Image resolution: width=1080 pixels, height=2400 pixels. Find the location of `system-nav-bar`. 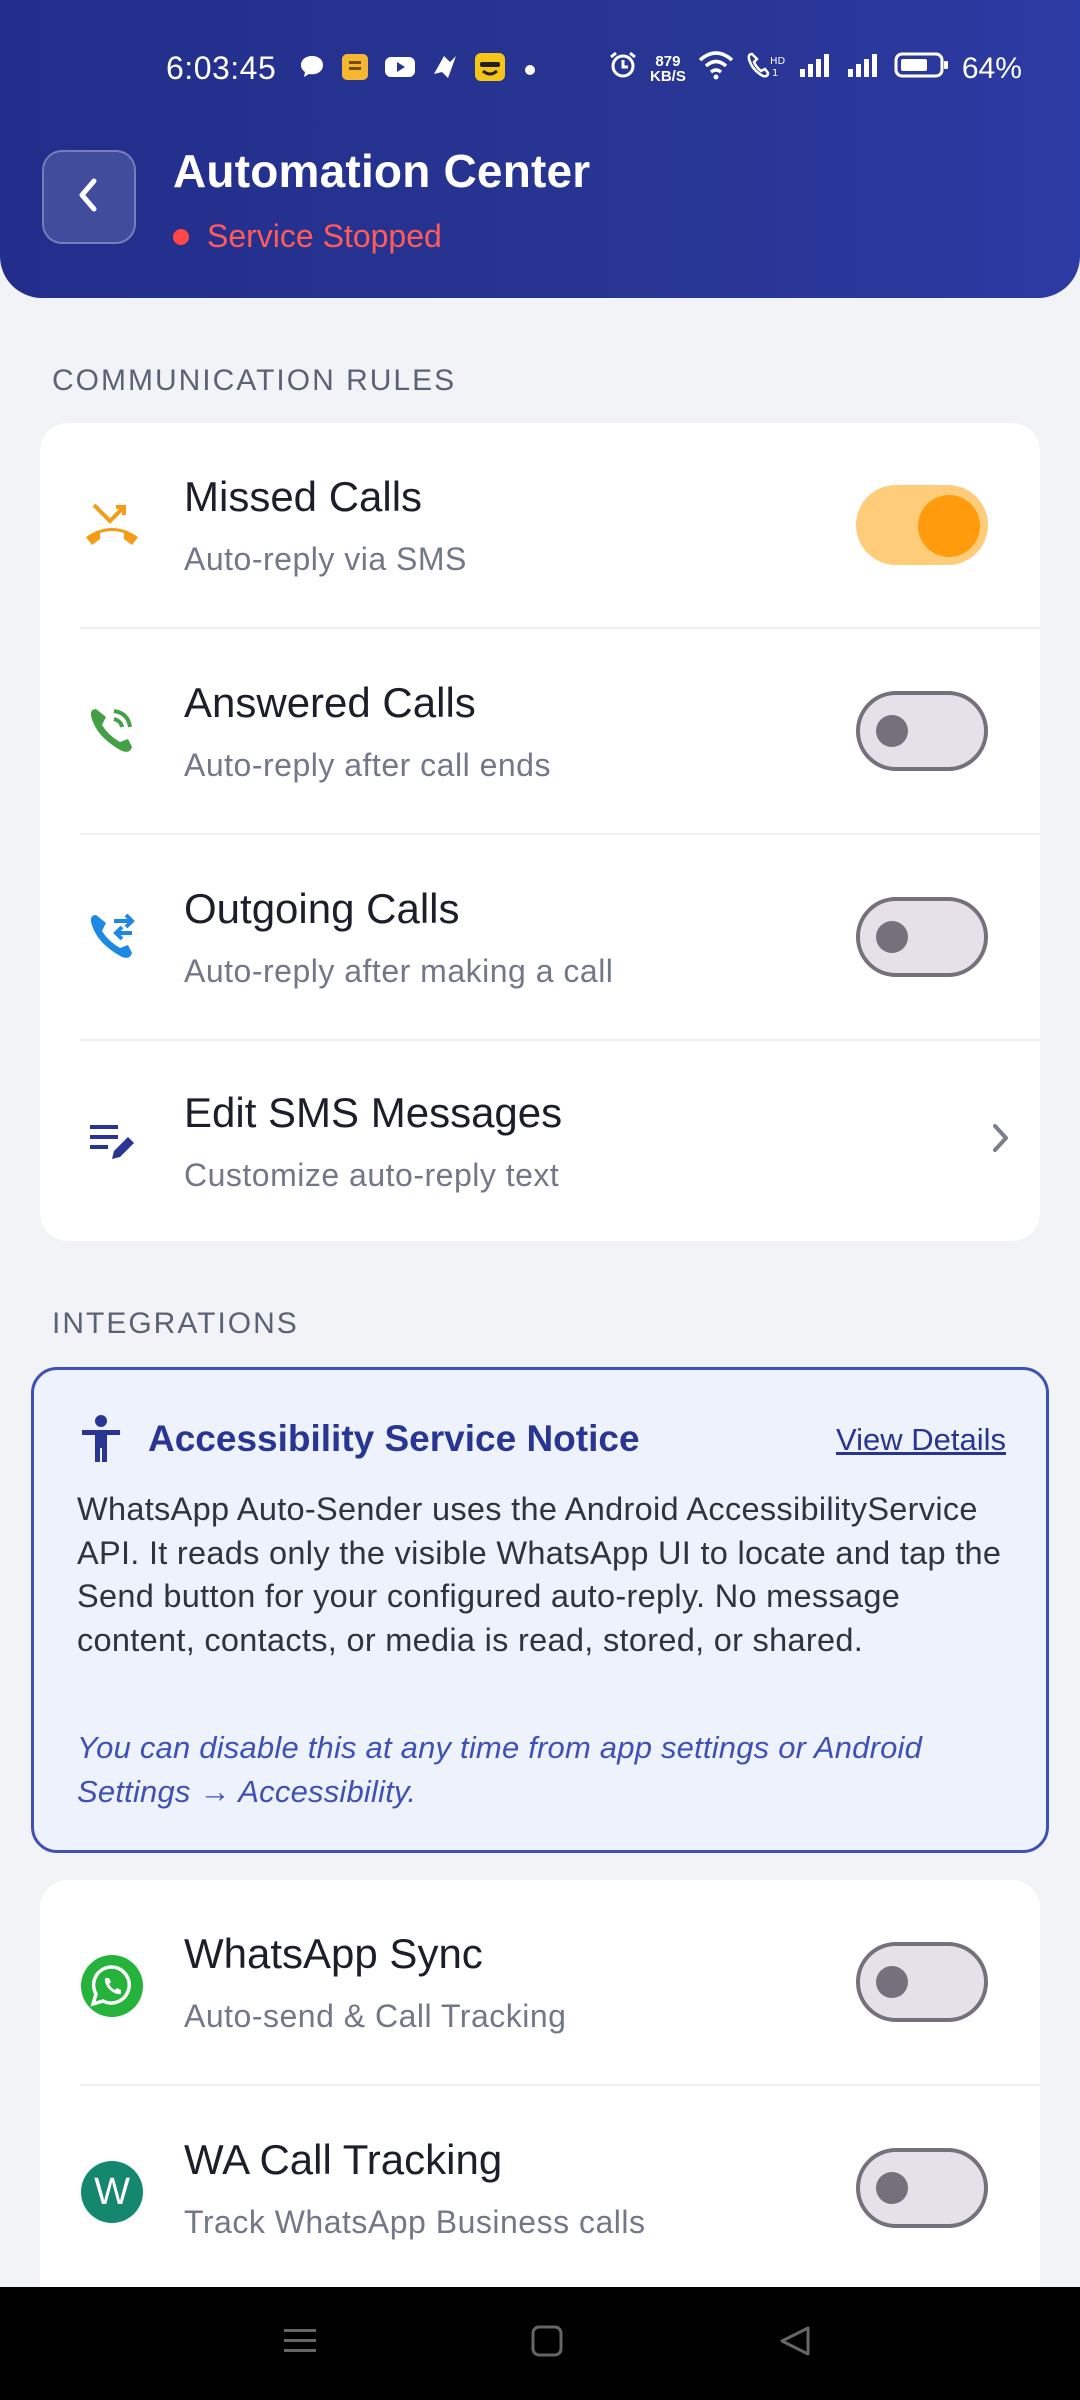

system-nav-bar is located at coordinates (540, 2343).